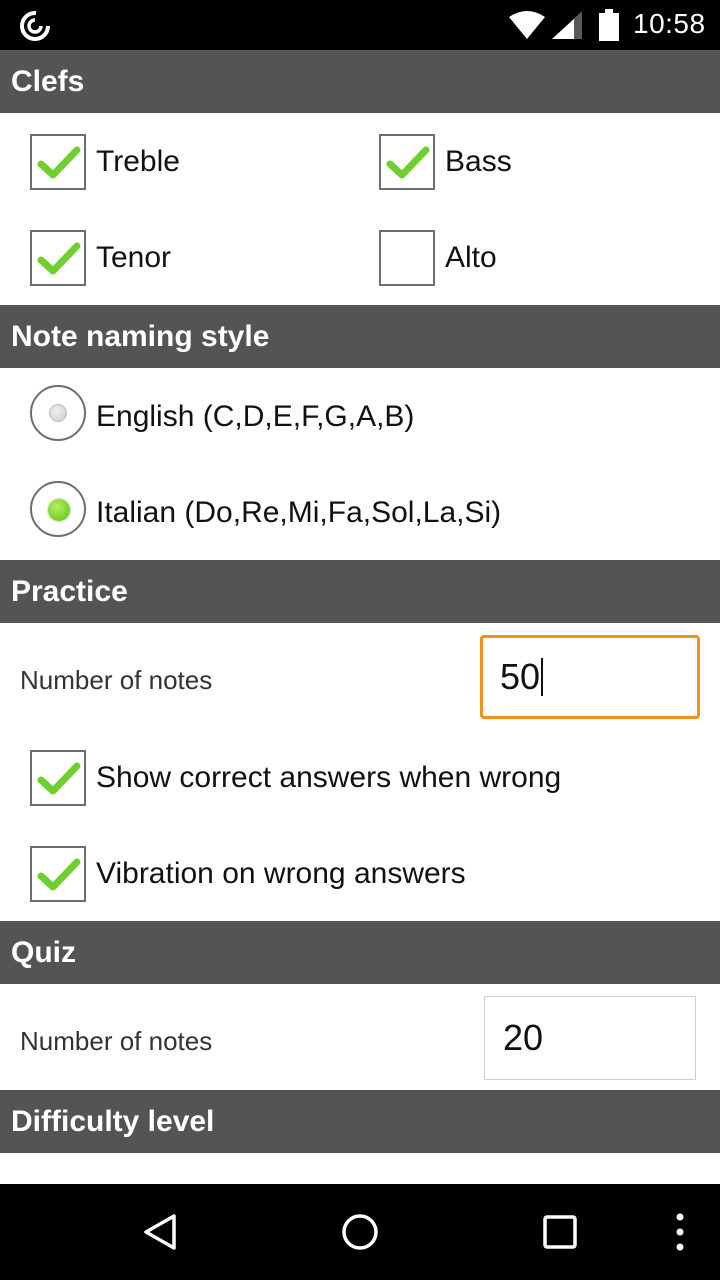 This screenshot has width=720, height=1280. What do you see at coordinates (329, 777) in the screenshot?
I see `checkbox-label: Show correct answers when wrong` at bounding box center [329, 777].